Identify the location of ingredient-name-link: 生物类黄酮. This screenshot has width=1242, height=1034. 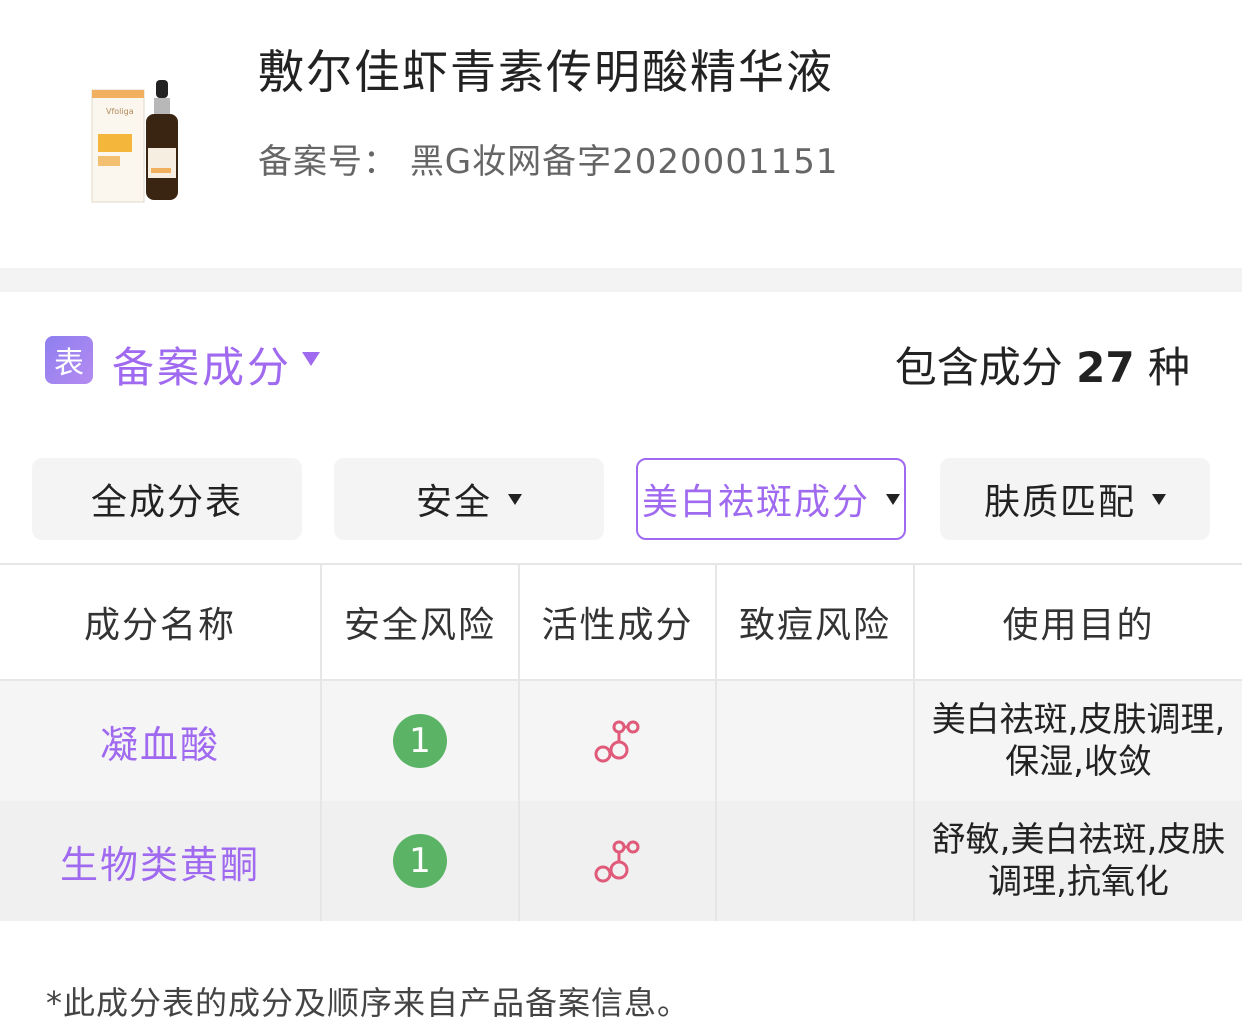
(160, 861).